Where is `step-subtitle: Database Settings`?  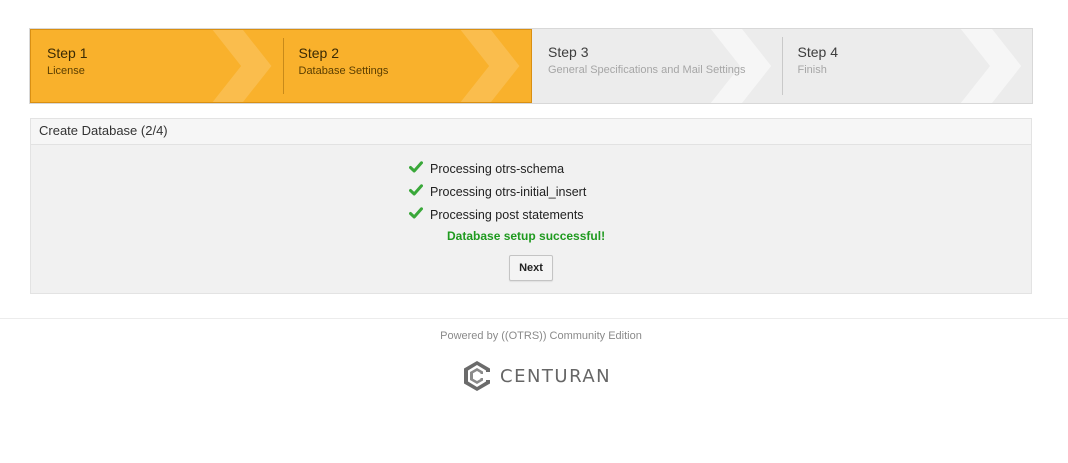
step-subtitle: Database Settings is located at coordinates (343, 71).